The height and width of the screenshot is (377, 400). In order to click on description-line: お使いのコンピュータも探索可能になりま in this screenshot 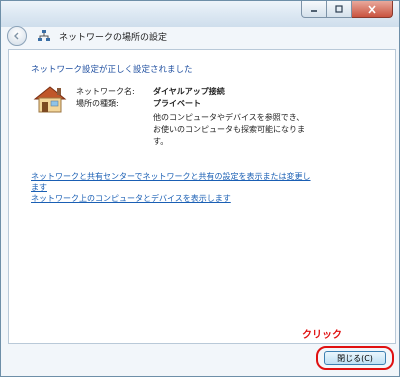, I will do `click(229, 129)`.